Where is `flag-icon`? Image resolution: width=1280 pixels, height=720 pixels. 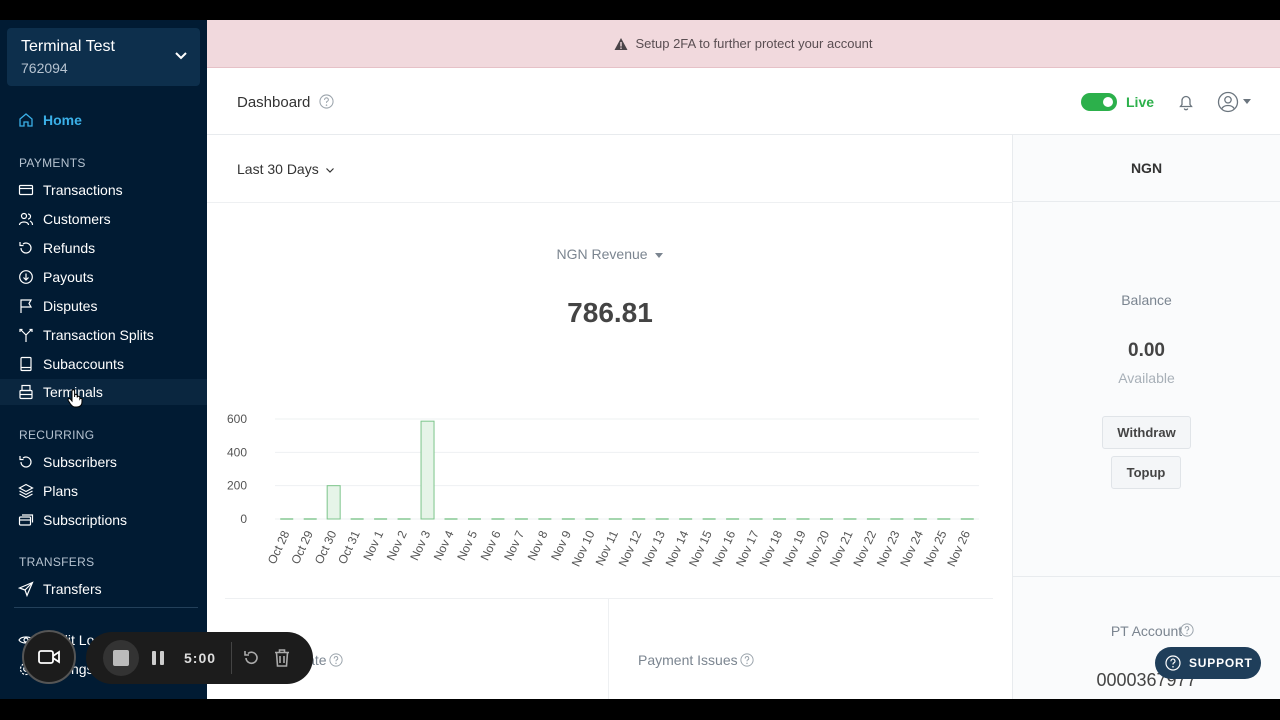
flag-icon is located at coordinates (26, 306).